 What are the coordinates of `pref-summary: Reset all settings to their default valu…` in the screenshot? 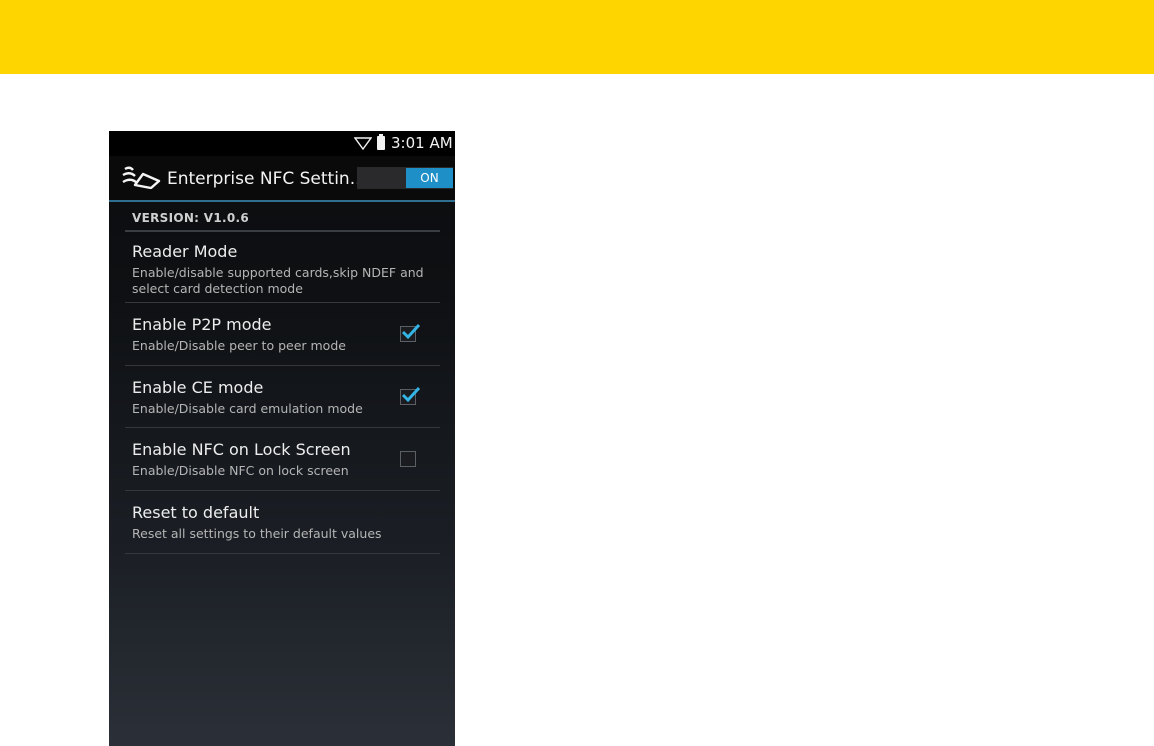 It's located at (257, 533).